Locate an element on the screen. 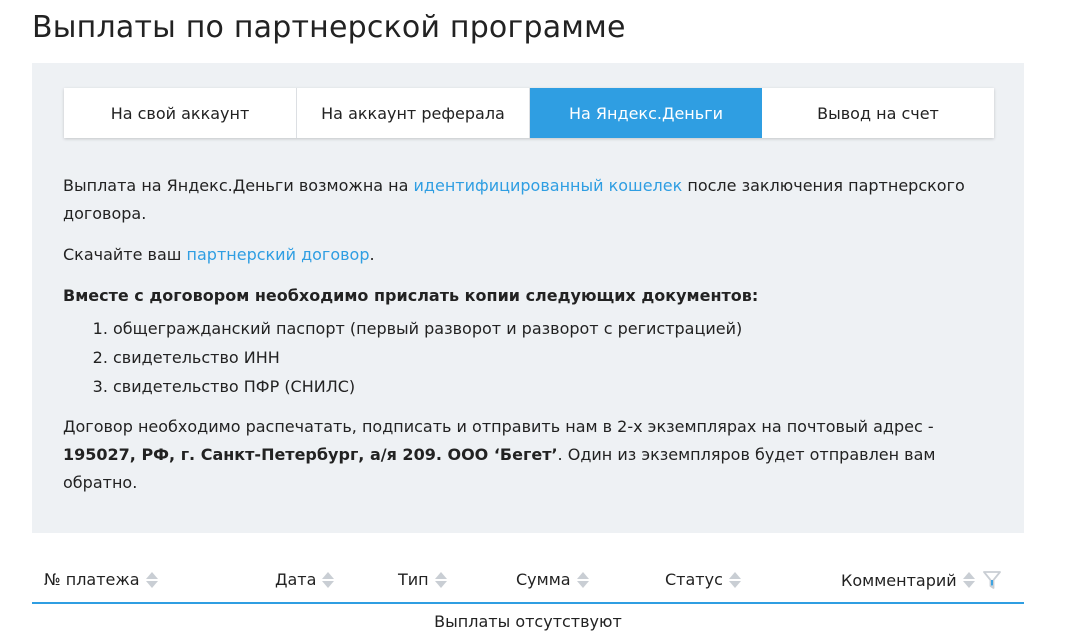 The image size is (1068, 639). tab-yandex-money: На Яндекс.Деньги is located at coordinates (646, 113).